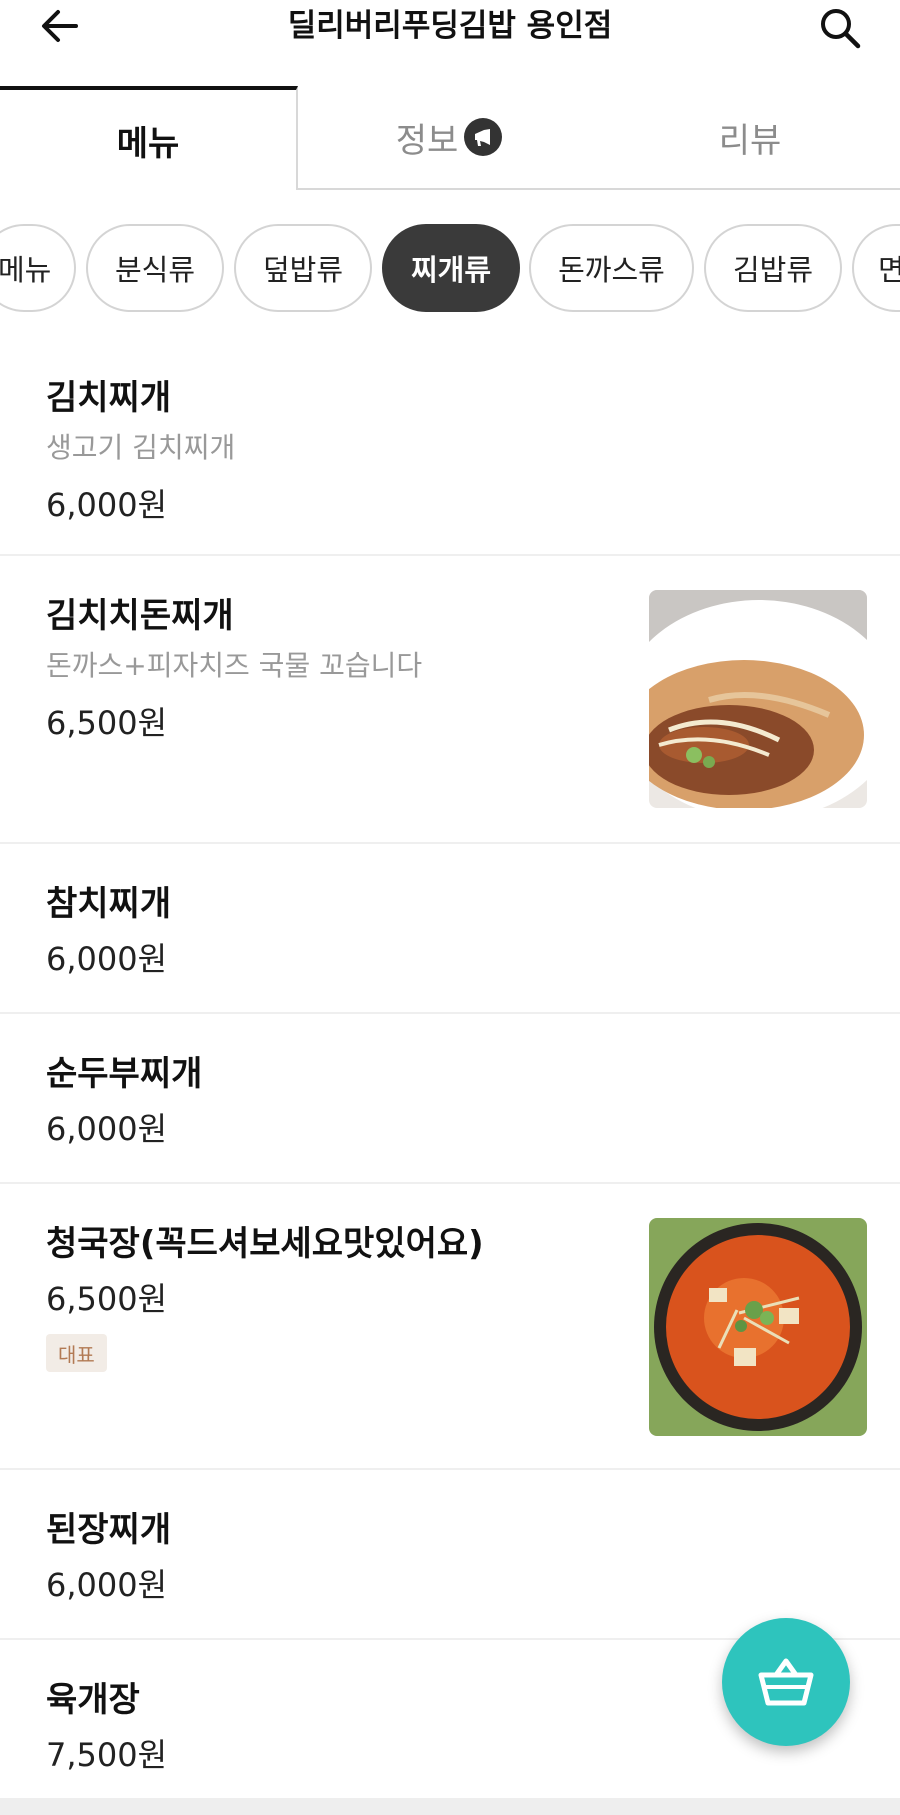 The height and width of the screenshot is (1815, 900). I want to click on tab-info-label: 정보, so click(427, 140).